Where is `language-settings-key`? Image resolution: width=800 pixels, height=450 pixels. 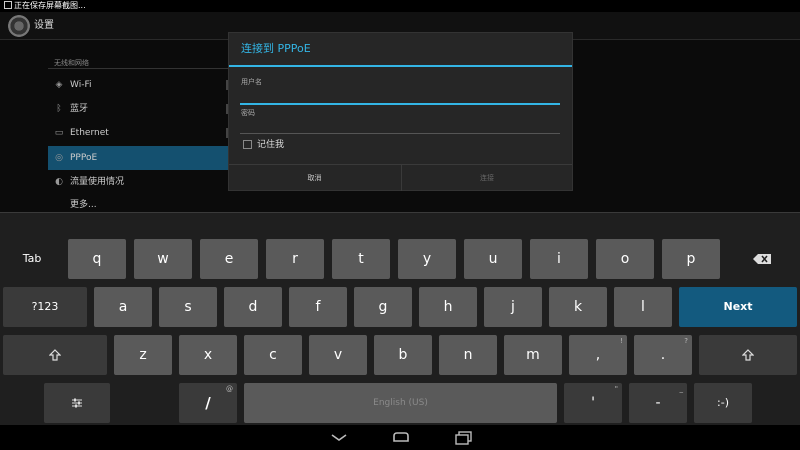 language-settings-key is located at coordinates (77, 403).